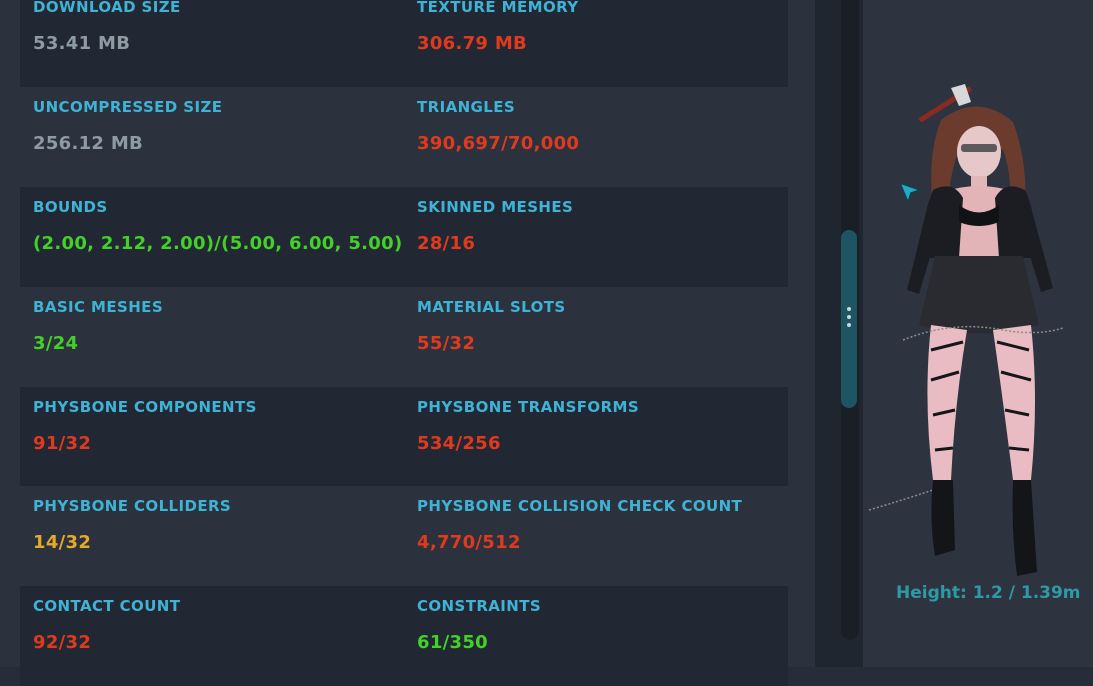 The height and width of the screenshot is (686, 1093). I want to click on stat-value: 3/24, so click(56, 343).